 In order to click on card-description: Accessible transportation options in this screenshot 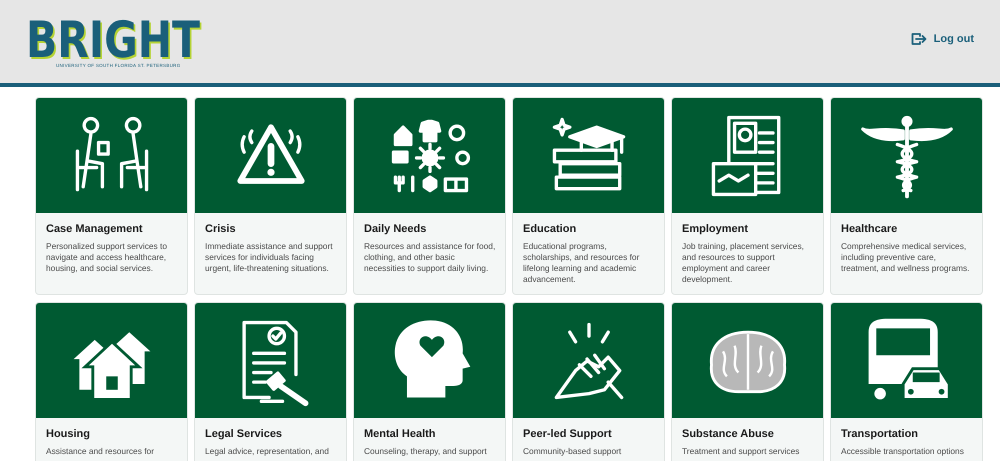, I will do `click(903, 451)`.